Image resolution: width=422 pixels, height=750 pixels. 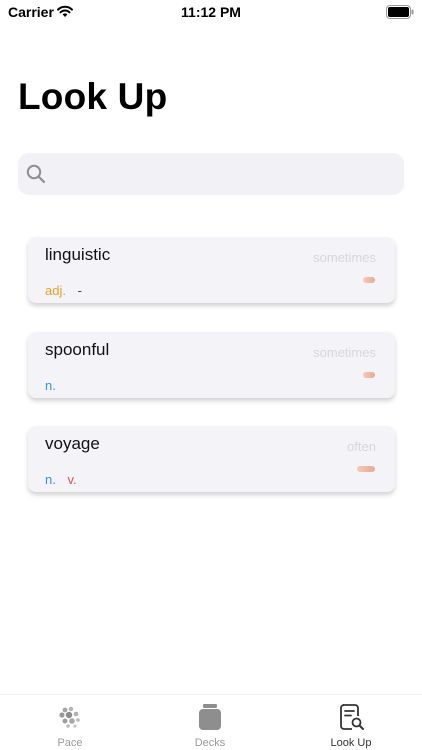 I want to click on status-bar: Carrier 11:12 PM, so click(x=211, y=12).